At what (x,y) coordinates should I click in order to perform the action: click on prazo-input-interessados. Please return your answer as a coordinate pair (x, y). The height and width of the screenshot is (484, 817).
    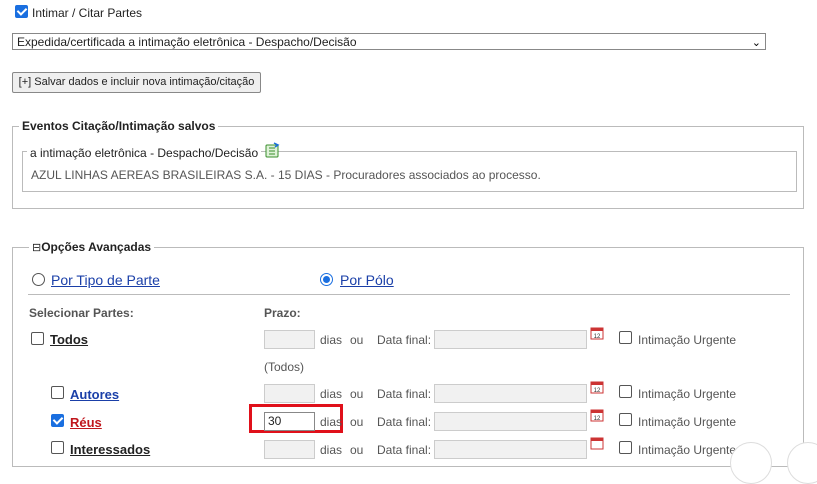
    Looking at the image, I should click on (289, 449).